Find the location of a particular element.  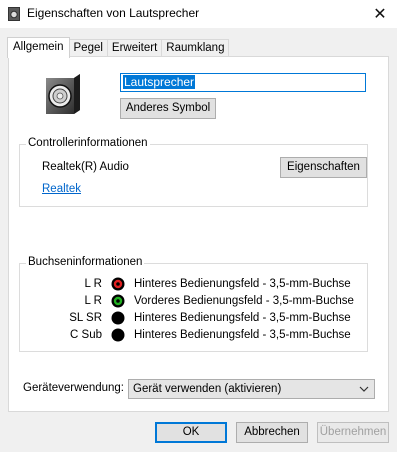

close-button: ✕ is located at coordinates (380, 14).